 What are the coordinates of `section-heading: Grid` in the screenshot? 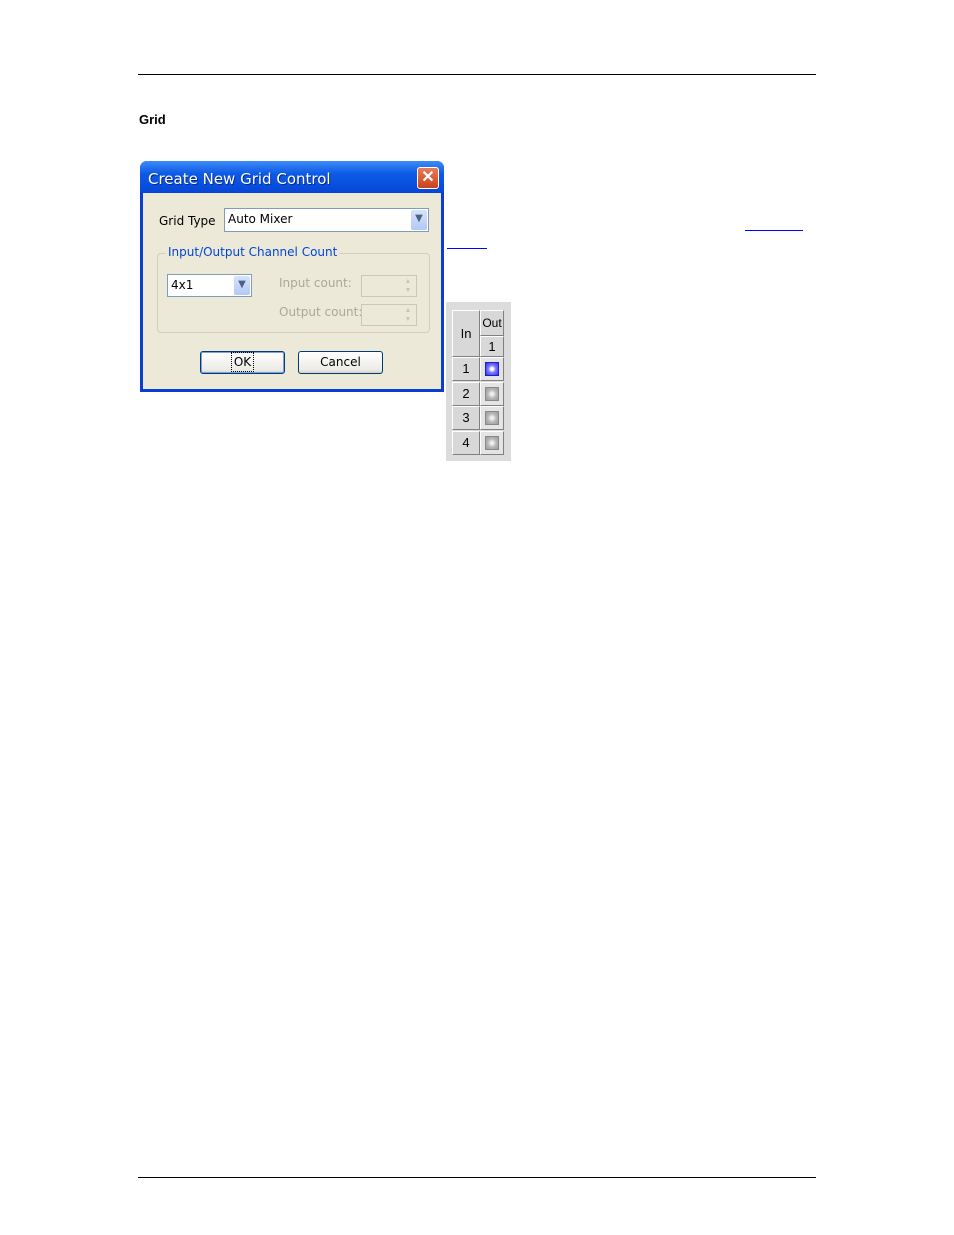 It's located at (152, 119).